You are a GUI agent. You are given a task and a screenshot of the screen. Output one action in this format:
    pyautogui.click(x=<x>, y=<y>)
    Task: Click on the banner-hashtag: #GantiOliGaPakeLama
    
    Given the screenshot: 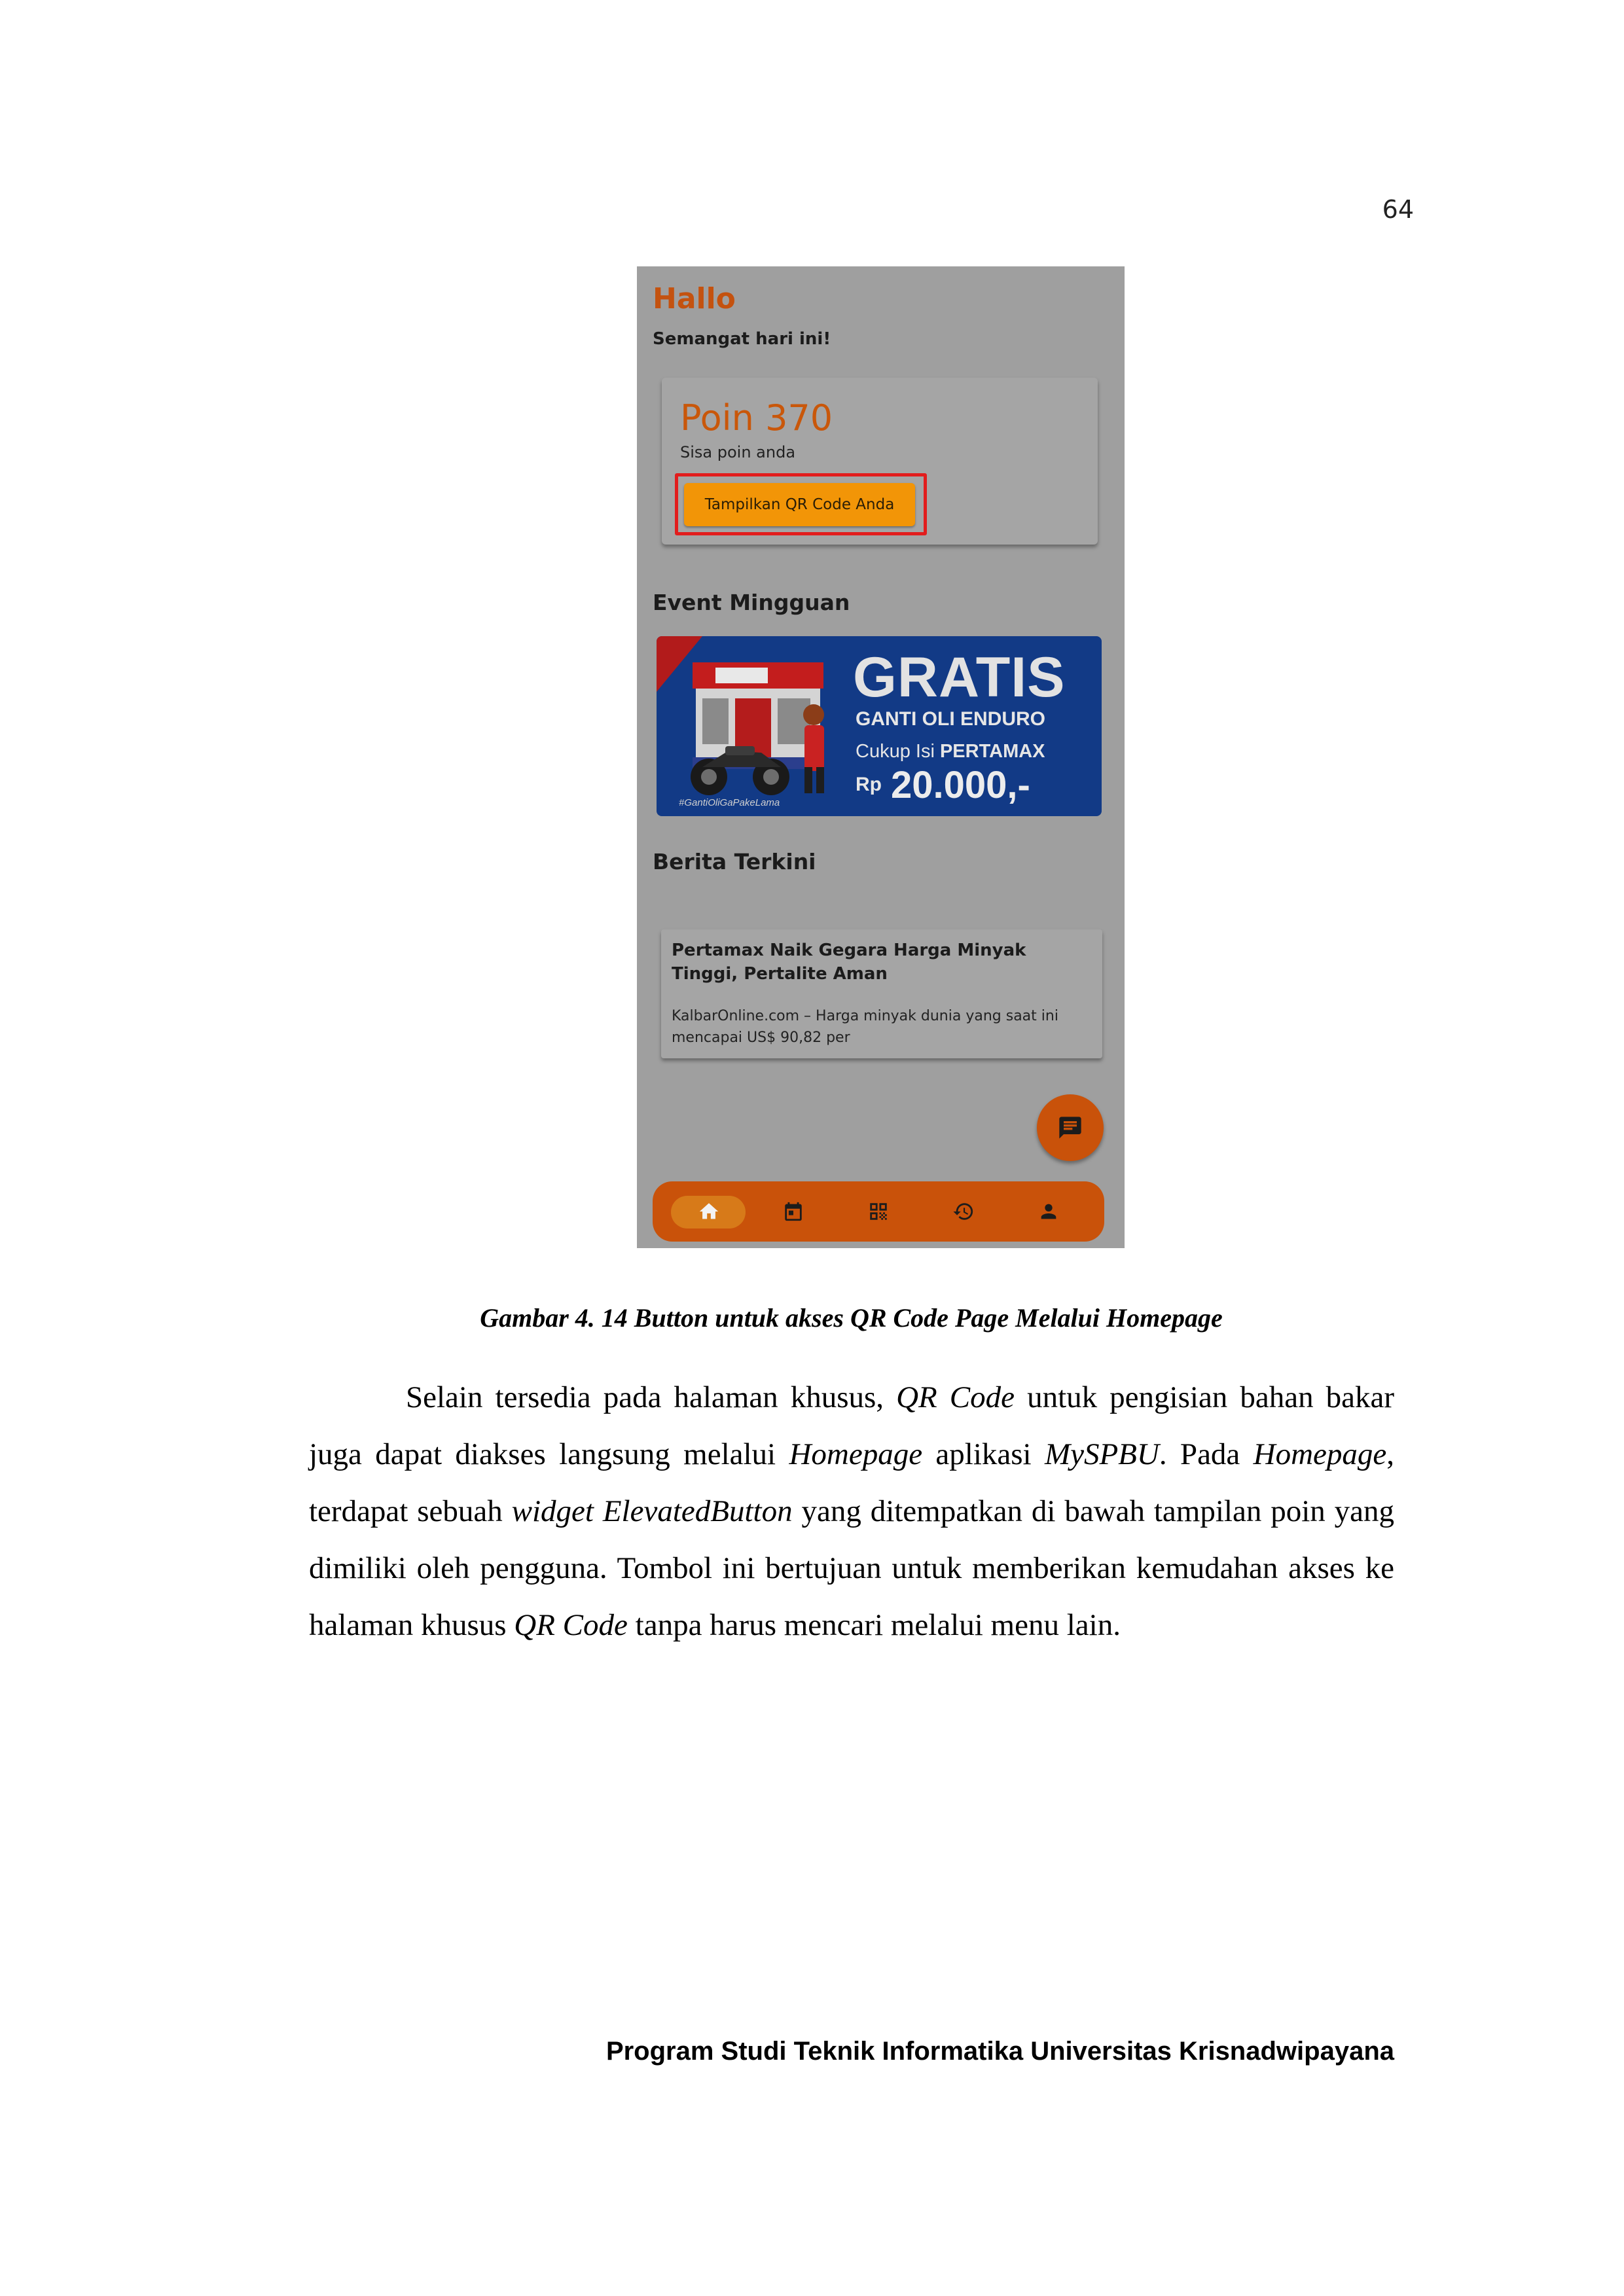 What is the action you would take?
    pyautogui.click(x=729, y=802)
    